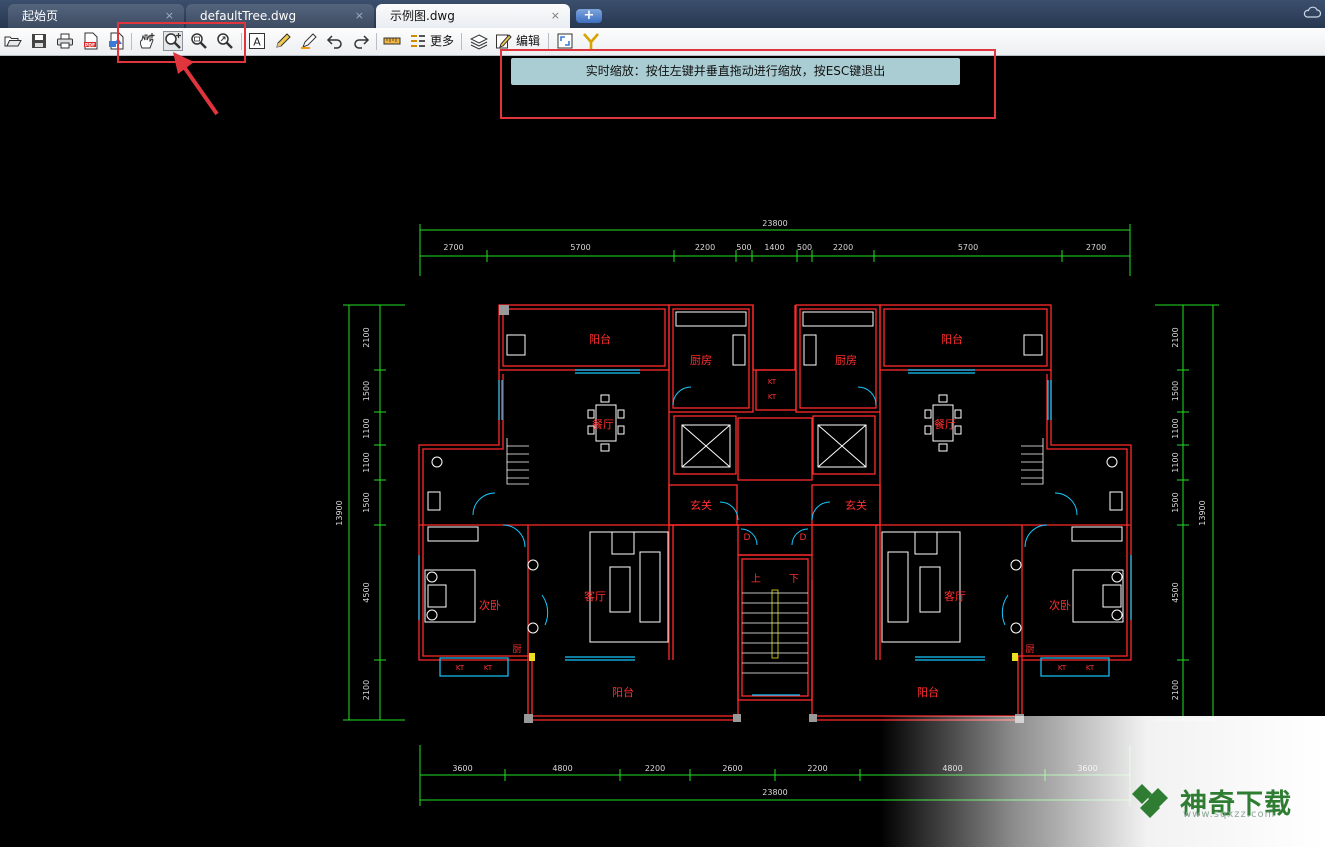 This screenshot has height=847, width=1325. I want to click on tab-example-drawing: 示例图.dwg ×, so click(473, 16).